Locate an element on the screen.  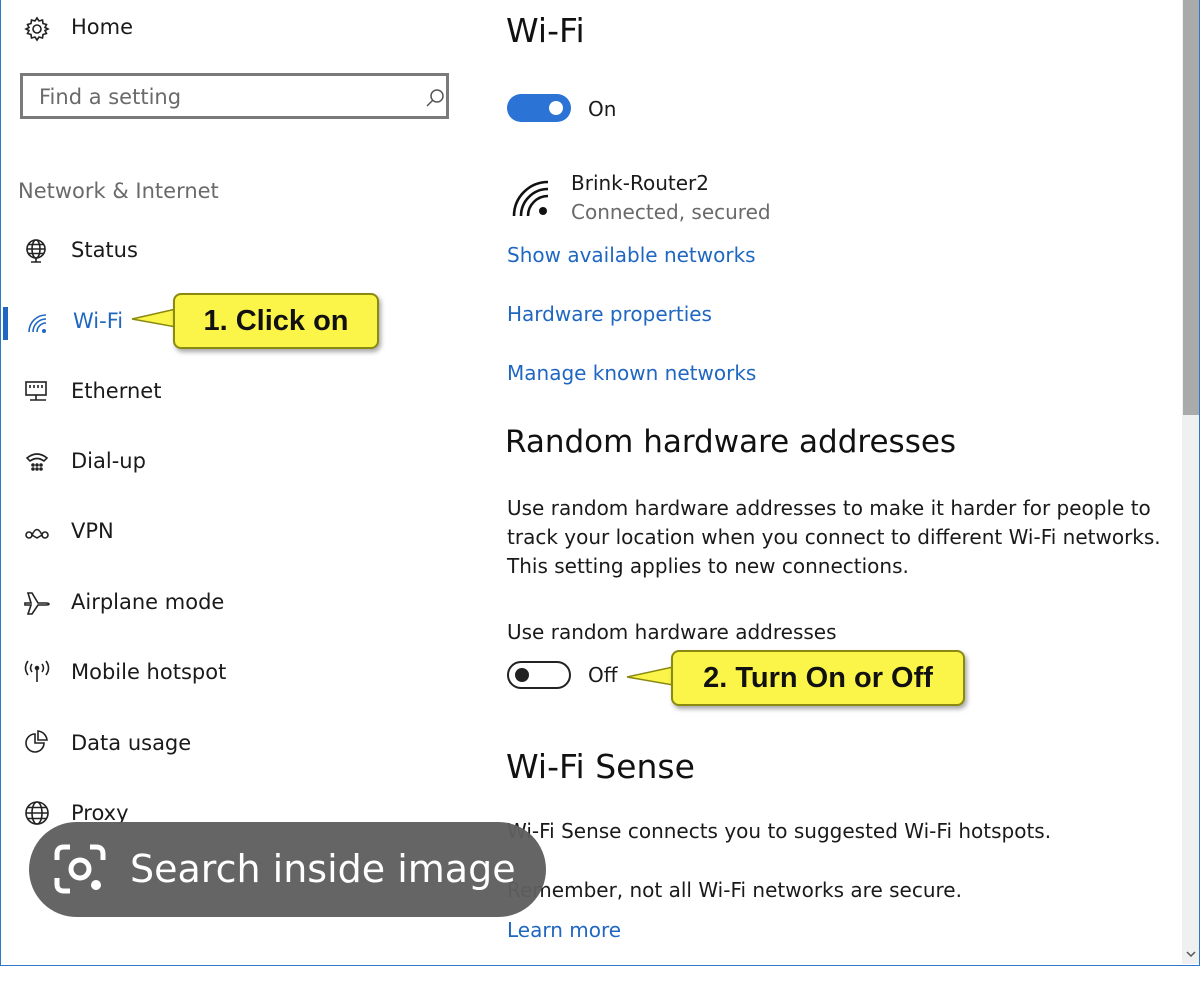
sidebar-item-vpn: VPN is located at coordinates (236, 535).